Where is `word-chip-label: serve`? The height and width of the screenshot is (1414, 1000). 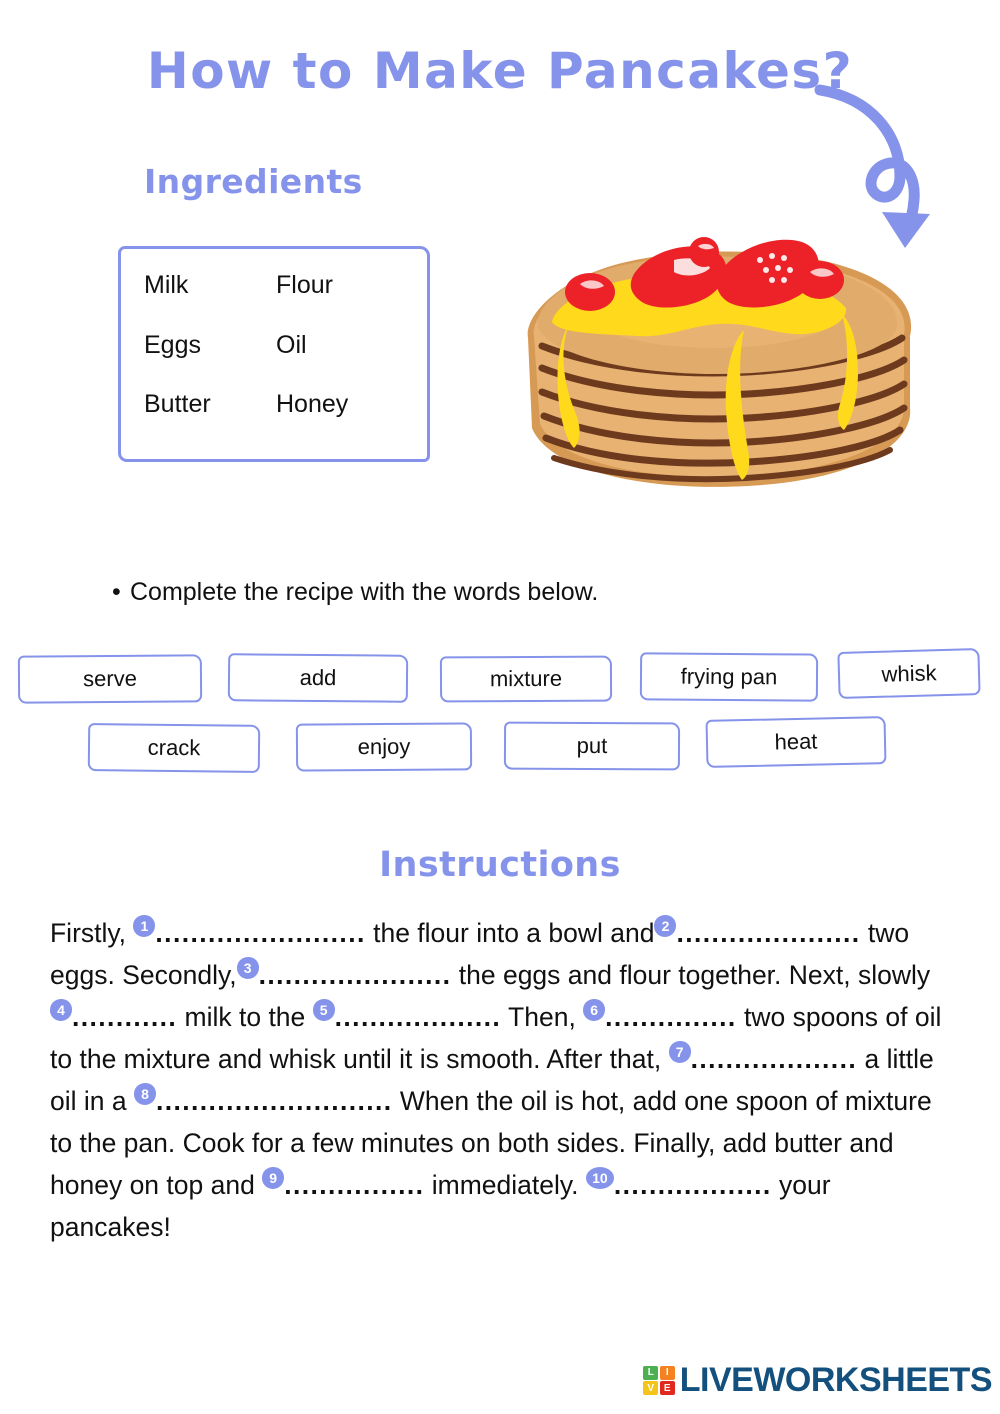
word-chip-label: serve is located at coordinates (110, 678).